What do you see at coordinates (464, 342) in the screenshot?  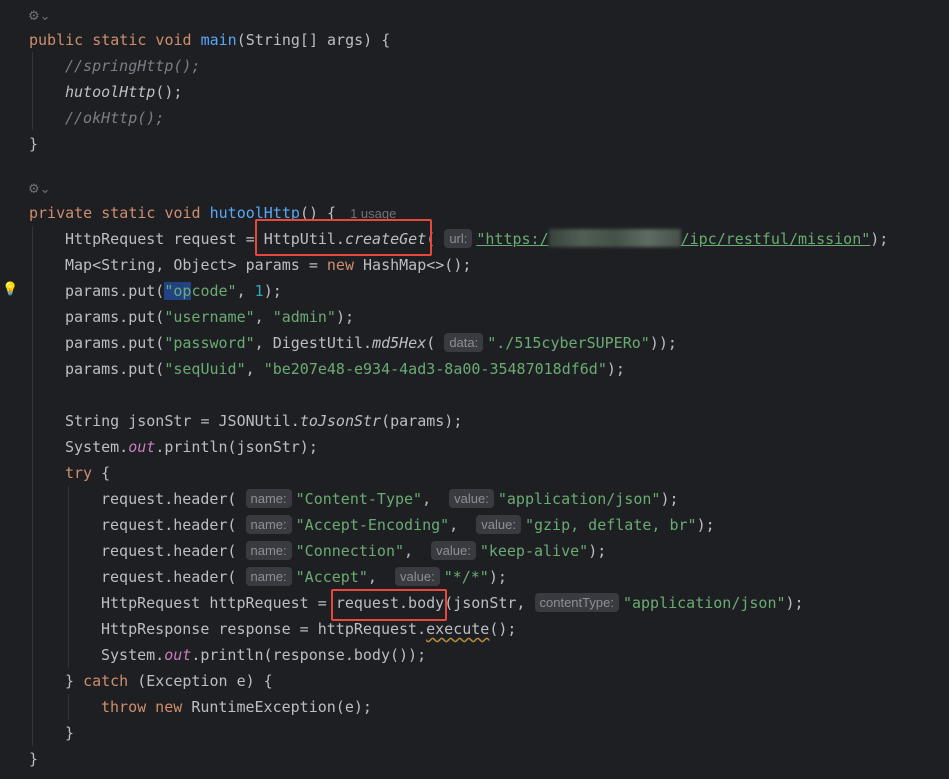 I see `param-hint: data:` at bounding box center [464, 342].